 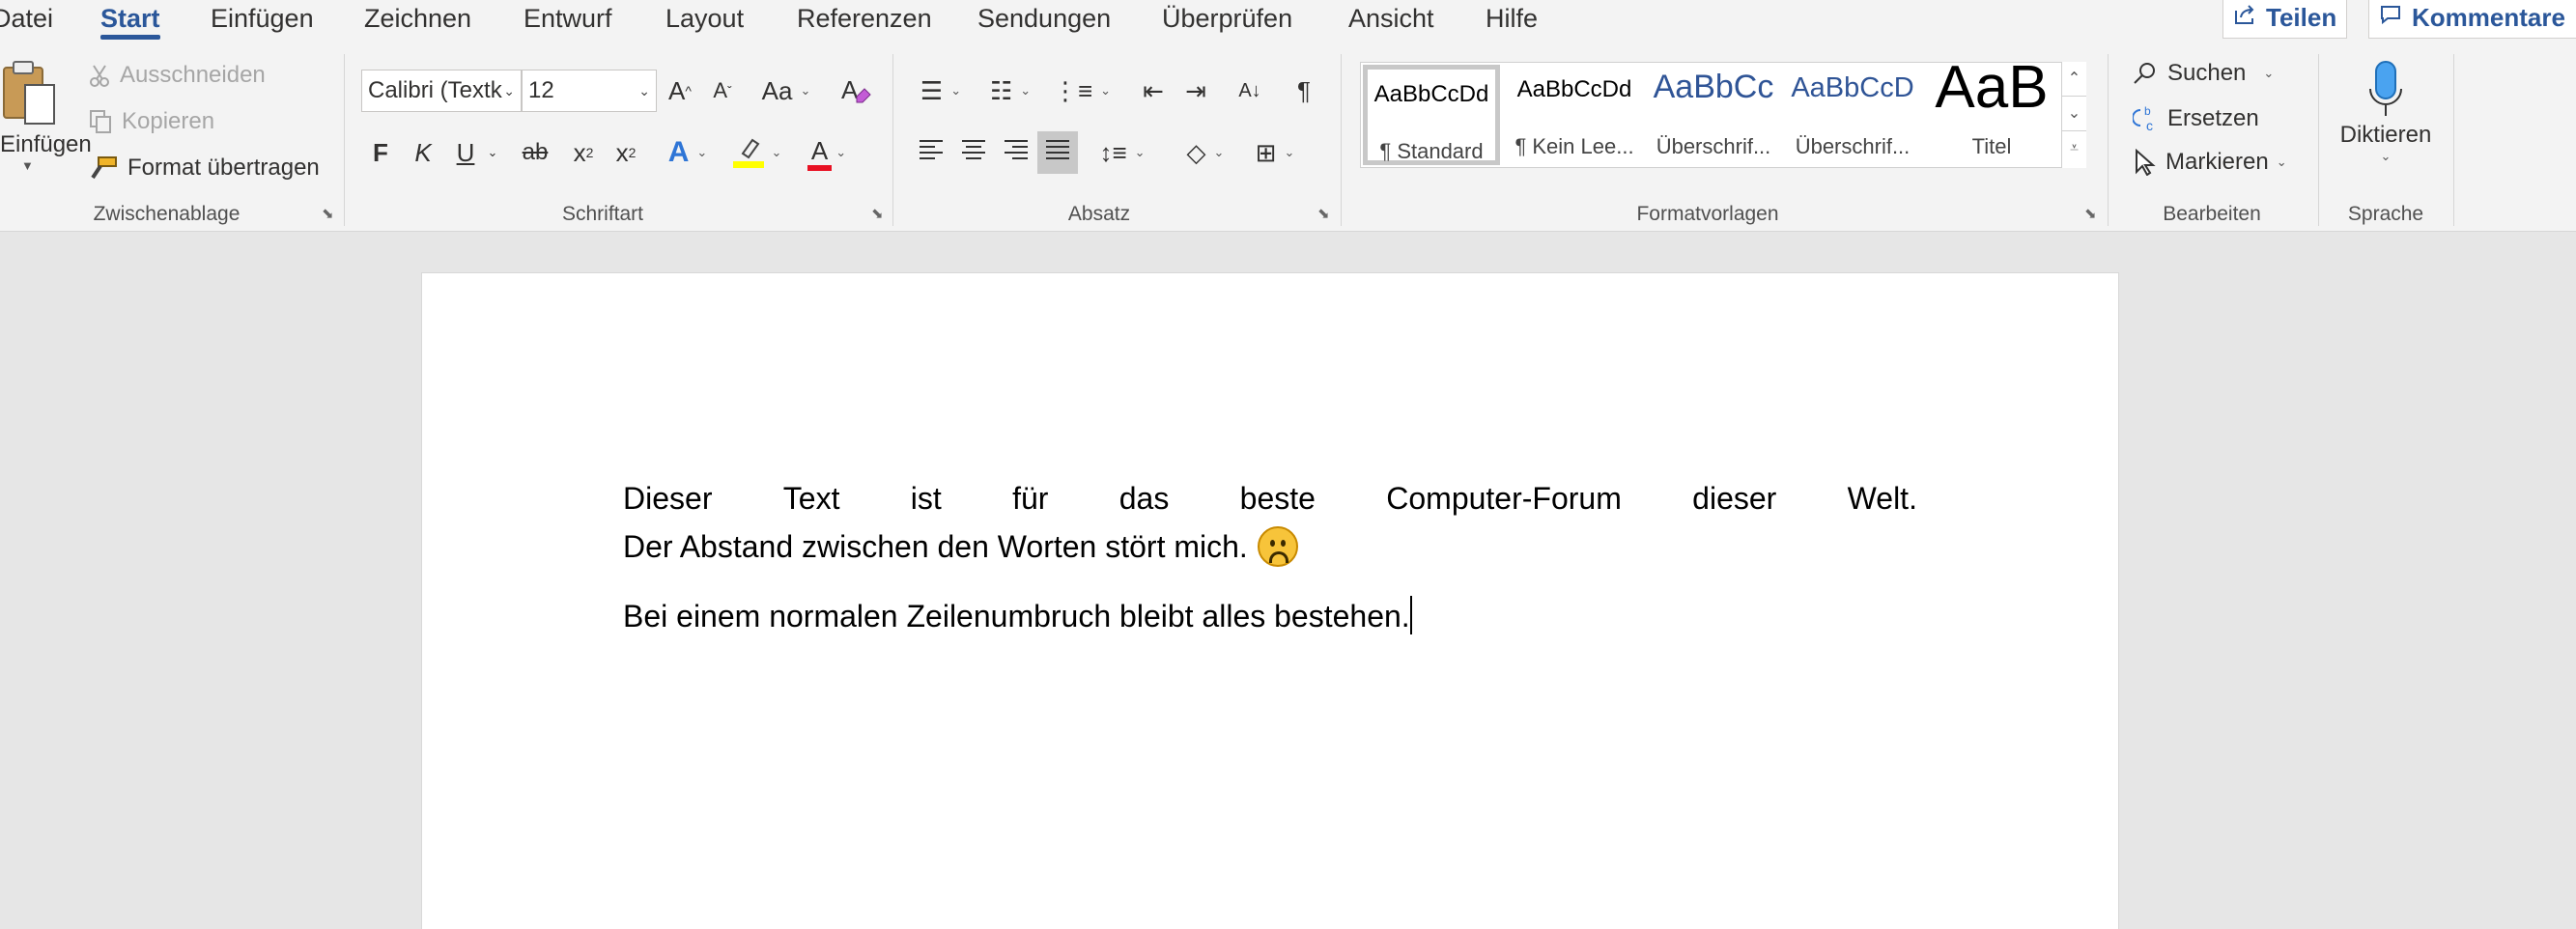 I want to click on font-group-label: Schriftart, so click(x=602, y=214).